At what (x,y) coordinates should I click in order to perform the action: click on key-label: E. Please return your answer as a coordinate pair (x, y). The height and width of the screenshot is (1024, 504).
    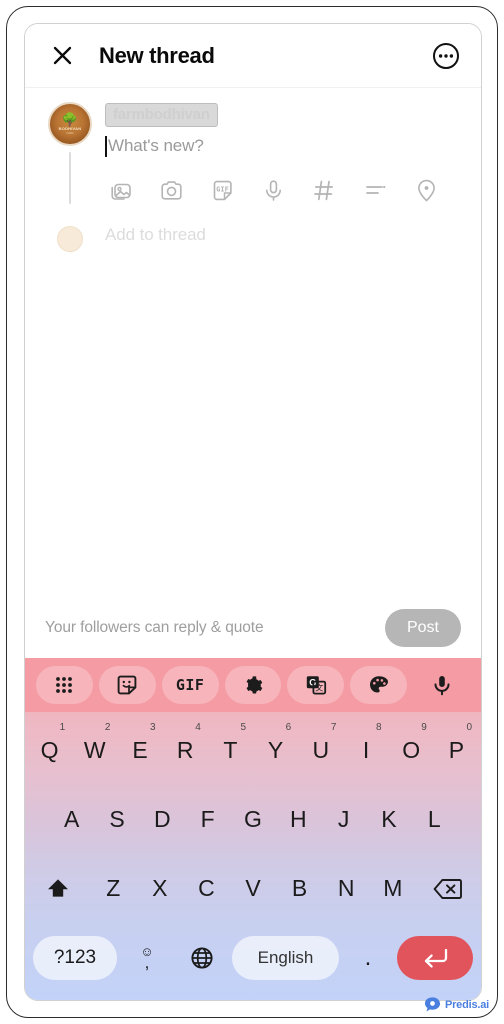
    Looking at the image, I should click on (140, 750).